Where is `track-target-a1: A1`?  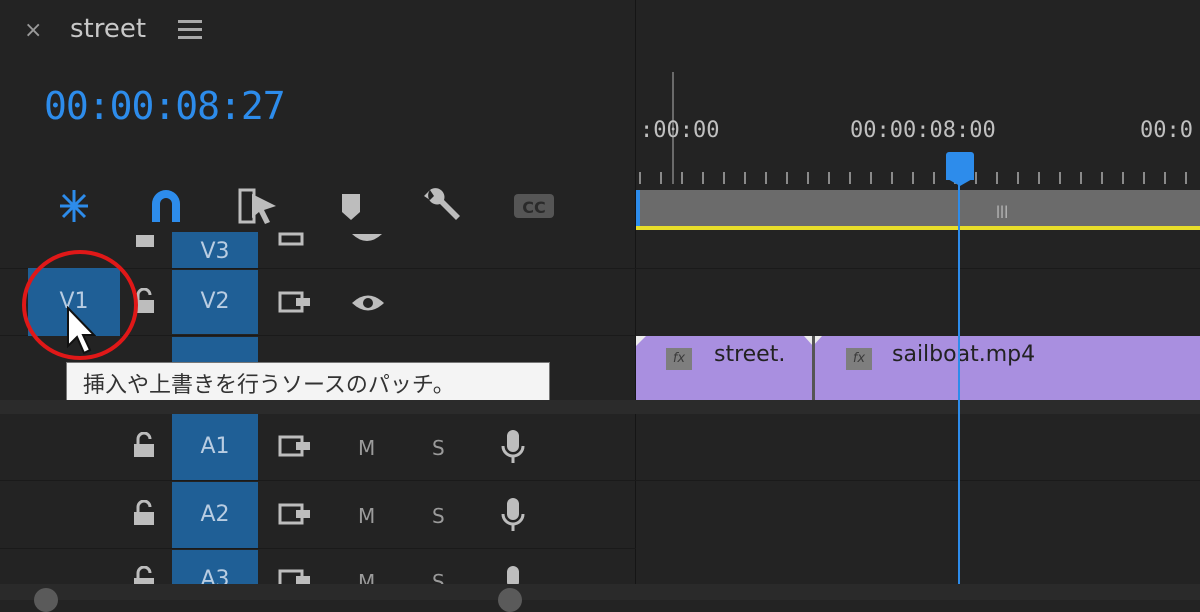
track-target-a1: A1 is located at coordinates (215, 447).